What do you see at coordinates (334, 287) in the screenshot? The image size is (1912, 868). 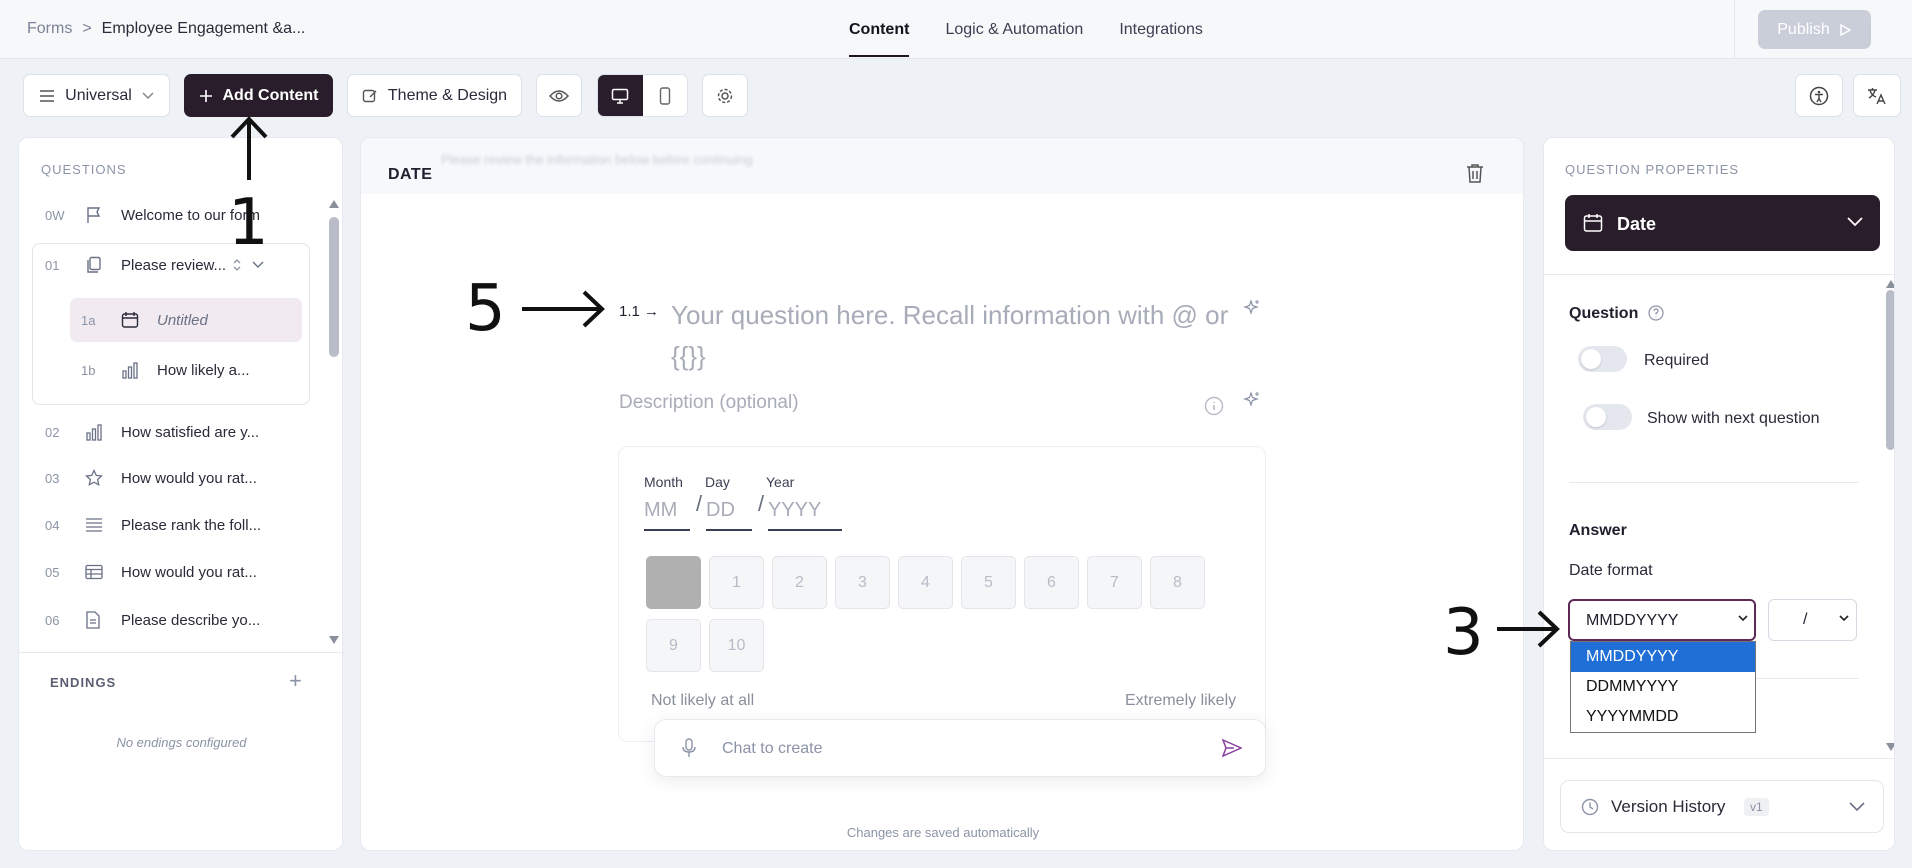 I see `questions-scrollbar` at bounding box center [334, 287].